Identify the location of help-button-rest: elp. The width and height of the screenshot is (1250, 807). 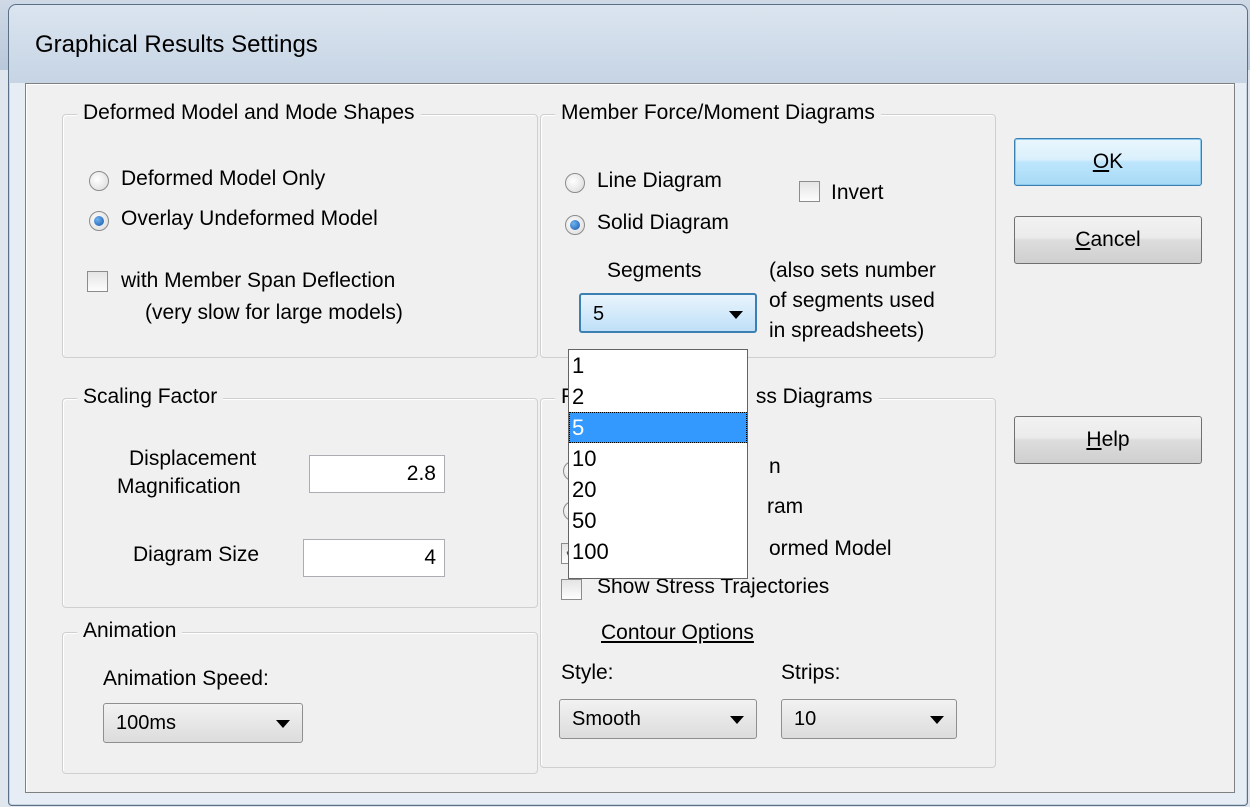
(1115, 439).